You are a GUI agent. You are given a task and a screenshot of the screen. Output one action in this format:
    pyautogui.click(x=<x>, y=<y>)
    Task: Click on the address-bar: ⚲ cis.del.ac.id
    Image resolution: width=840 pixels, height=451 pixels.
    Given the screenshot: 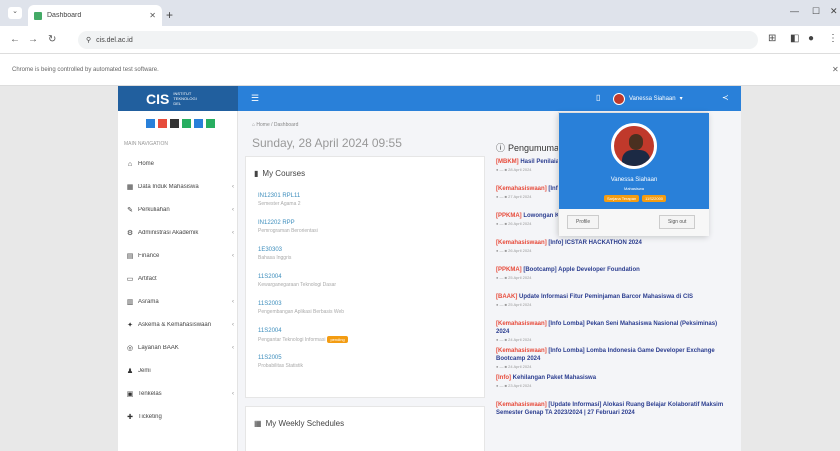 What is the action you would take?
    pyautogui.click(x=418, y=40)
    